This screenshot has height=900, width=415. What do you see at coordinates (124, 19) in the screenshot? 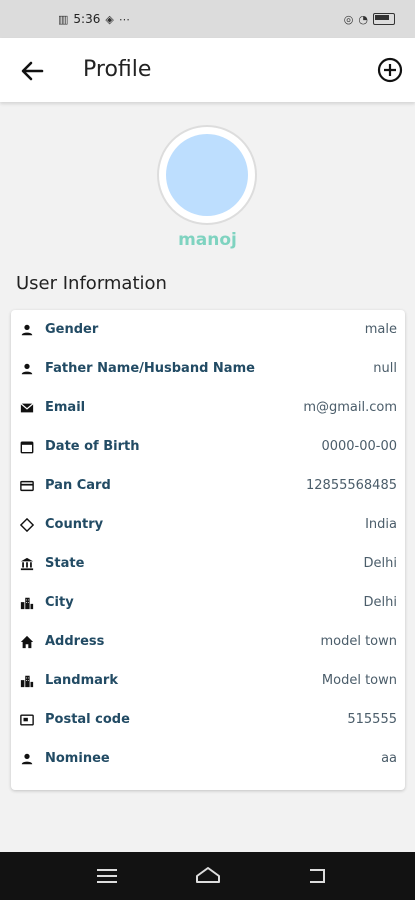
I see `more-icon: ⋯` at bounding box center [124, 19].